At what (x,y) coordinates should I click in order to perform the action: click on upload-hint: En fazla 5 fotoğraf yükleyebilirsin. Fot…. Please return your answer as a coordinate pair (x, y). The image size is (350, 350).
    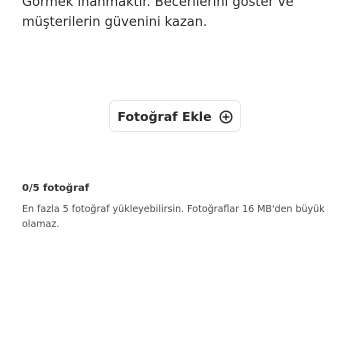
    Looking at the image, I should click on (173, 217).